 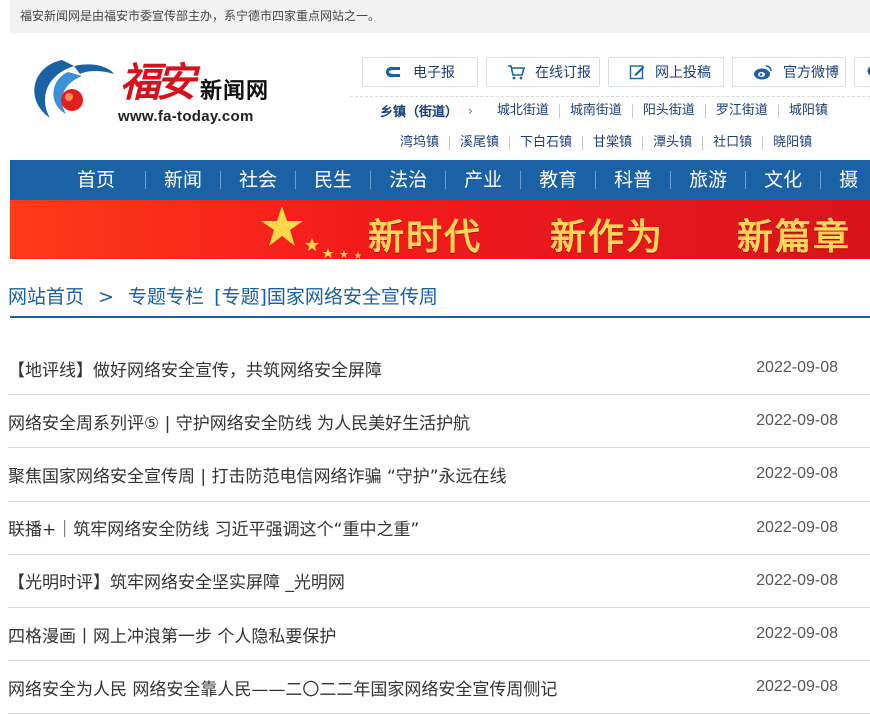 I want to click on town-link: 罗江街道, so click(x=742, y=110).